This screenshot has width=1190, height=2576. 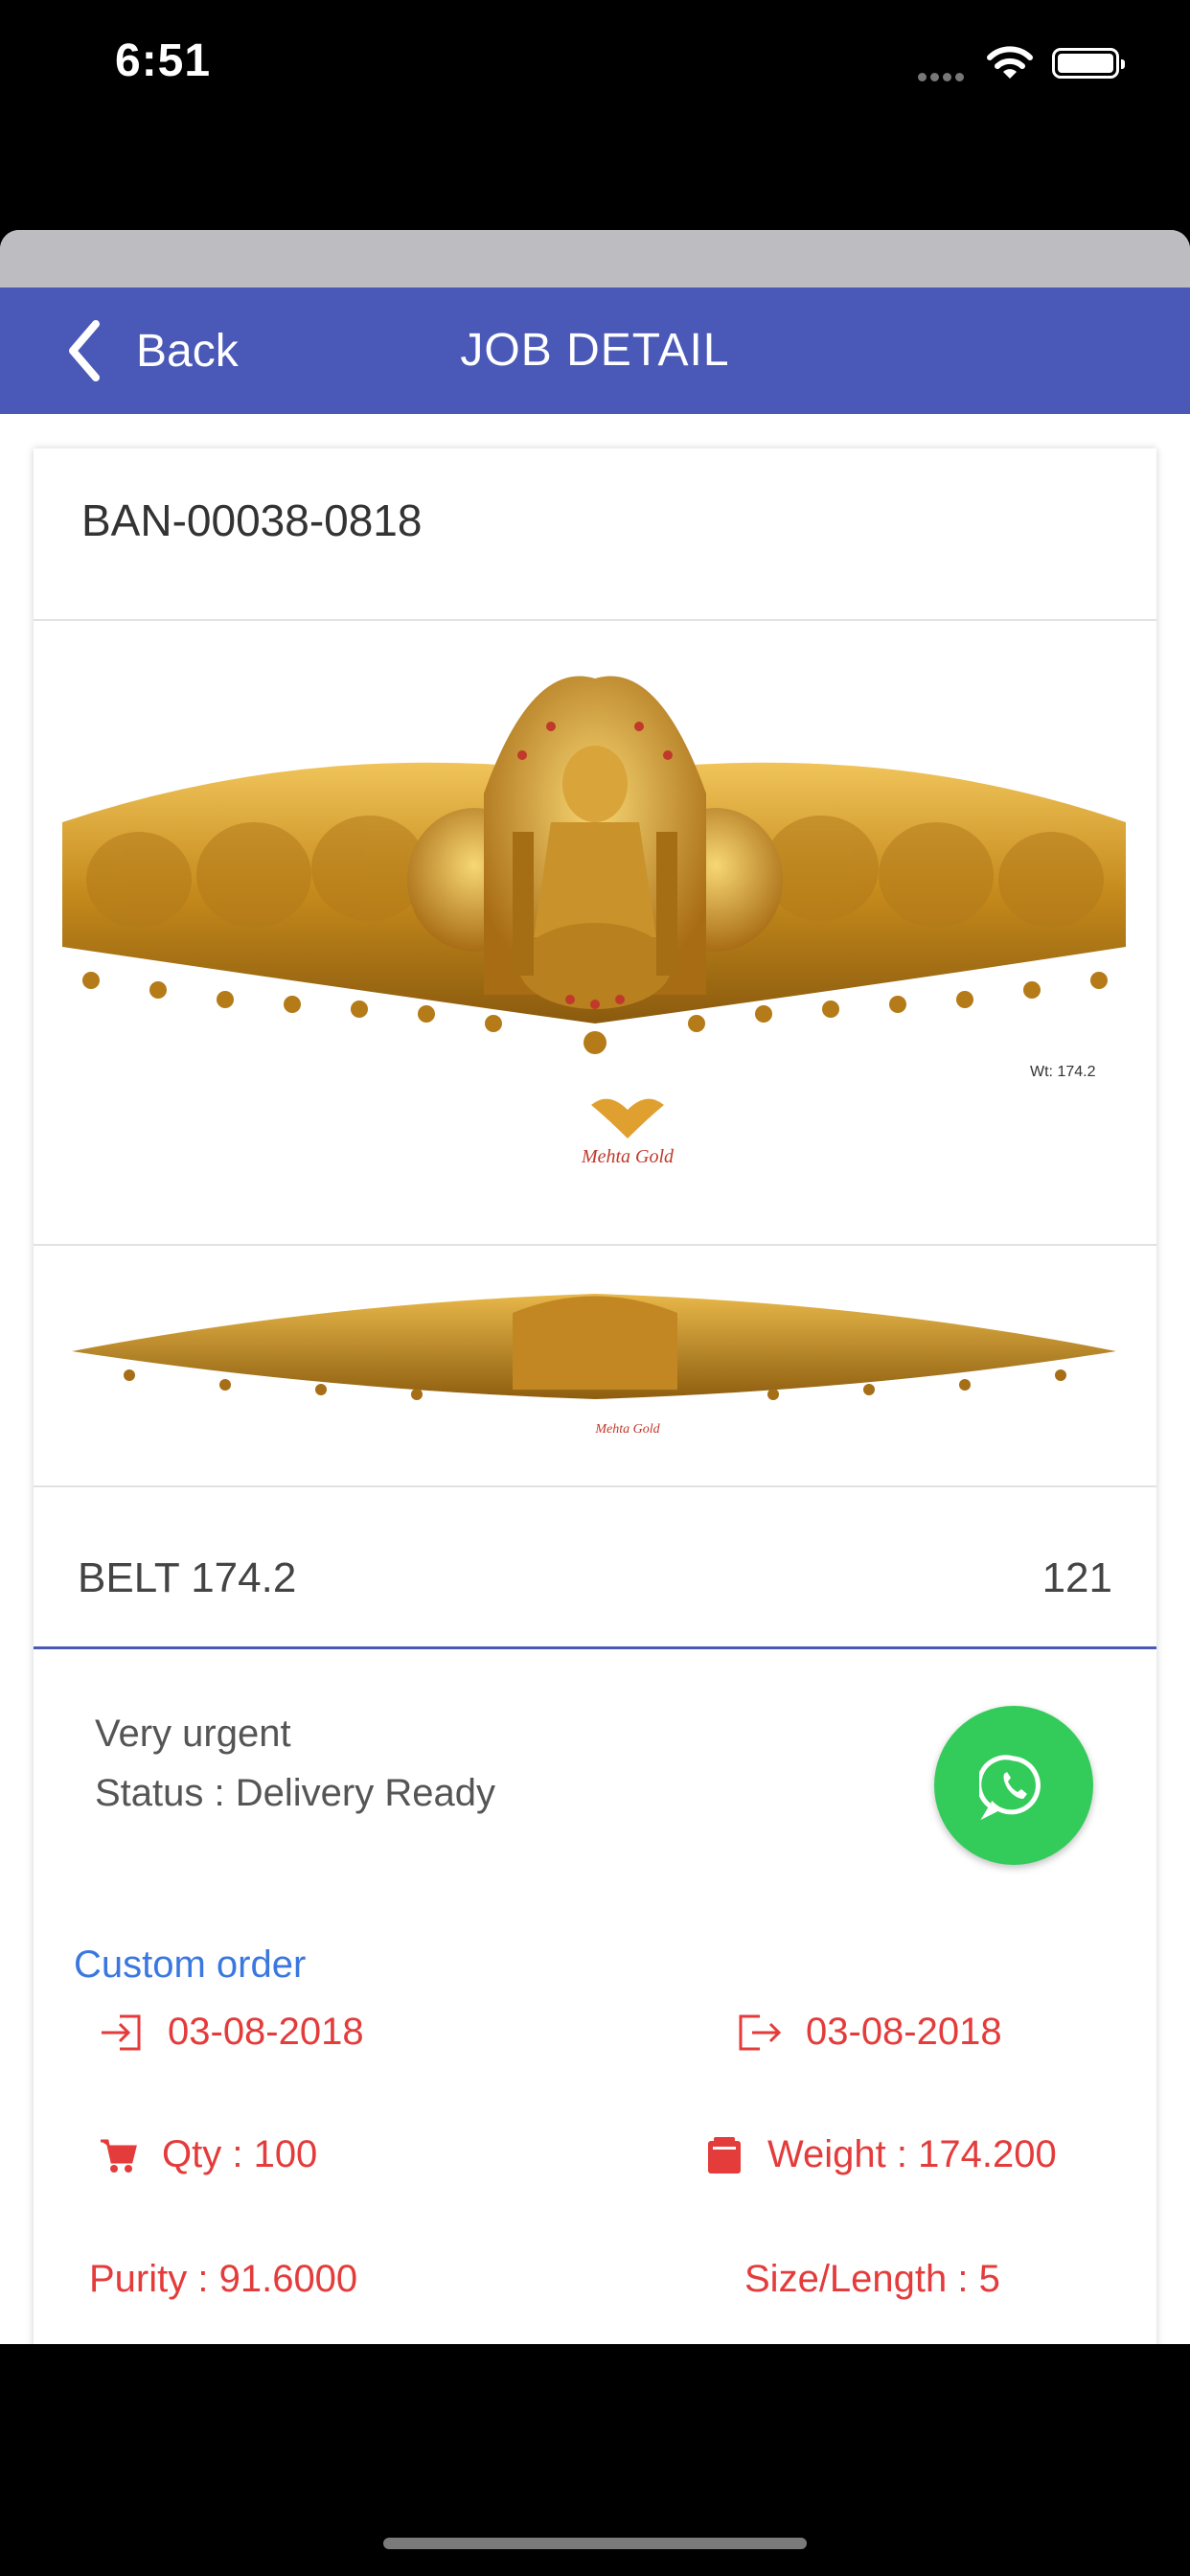 I want to click on purity-value: Purity : 91.6000, so click(x=224, y=2279).